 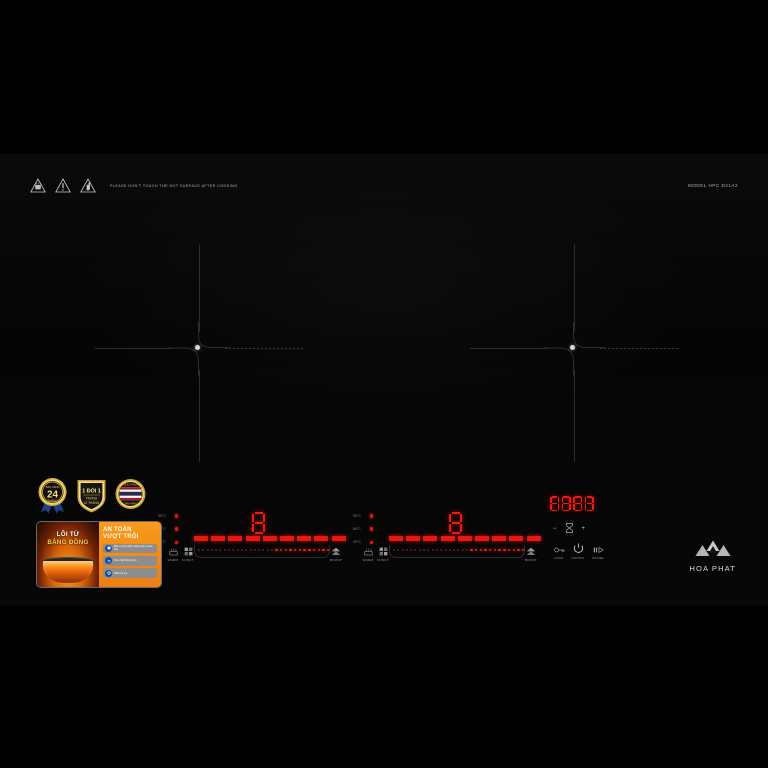 What do you see at coordinates (108, 573) in the screenshot?
I see `gear-icon` at bounding box center [108, 573].